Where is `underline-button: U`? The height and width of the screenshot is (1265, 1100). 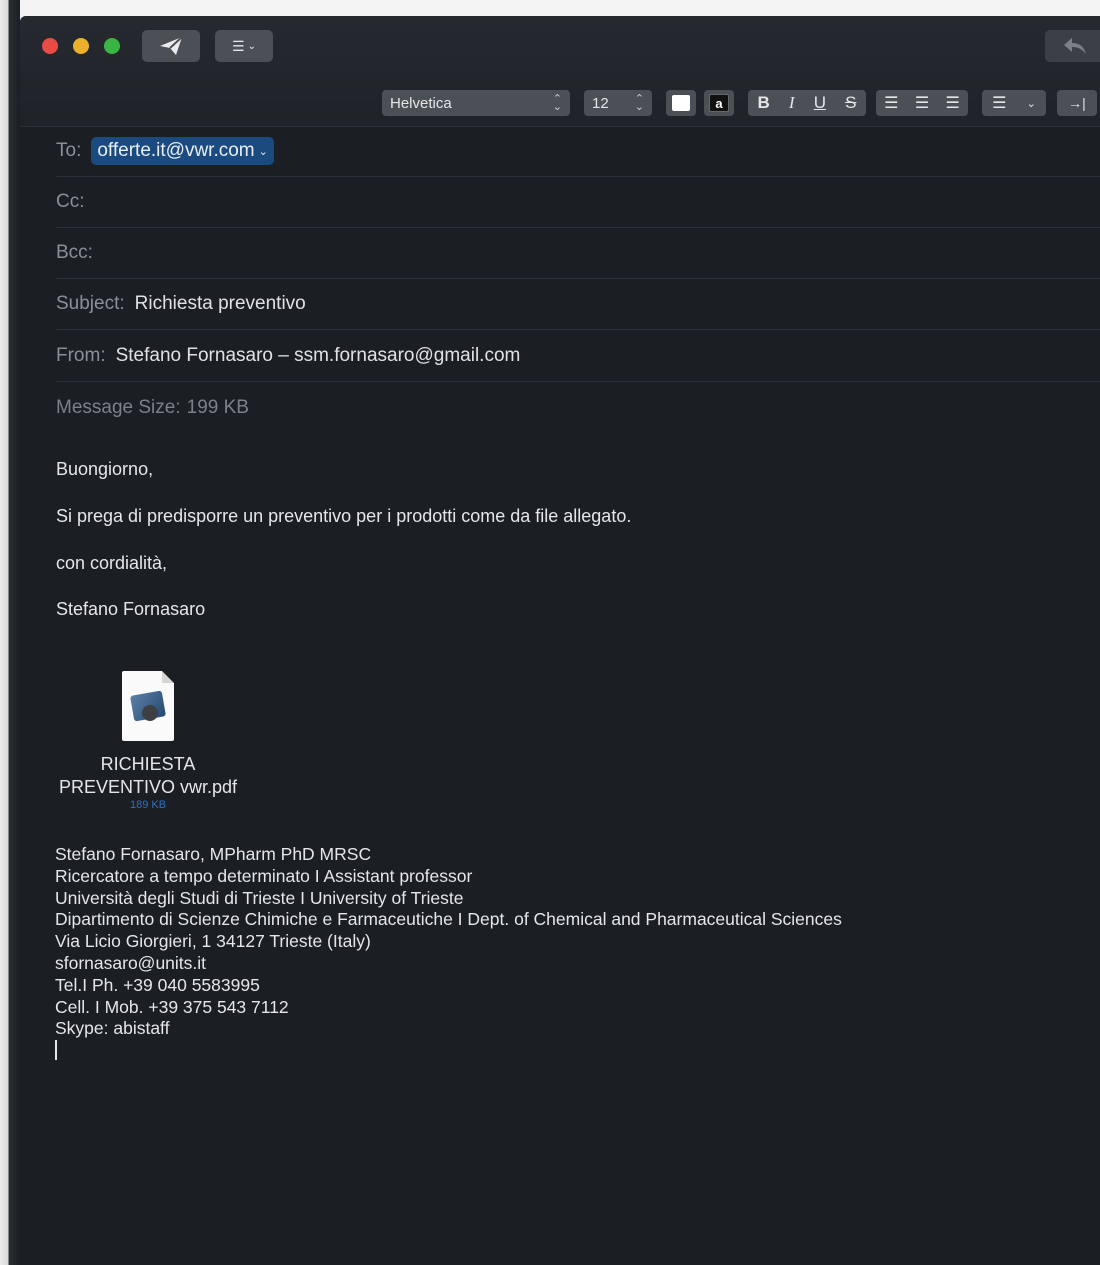
underline-button: U is located at coordinates (820, 103).